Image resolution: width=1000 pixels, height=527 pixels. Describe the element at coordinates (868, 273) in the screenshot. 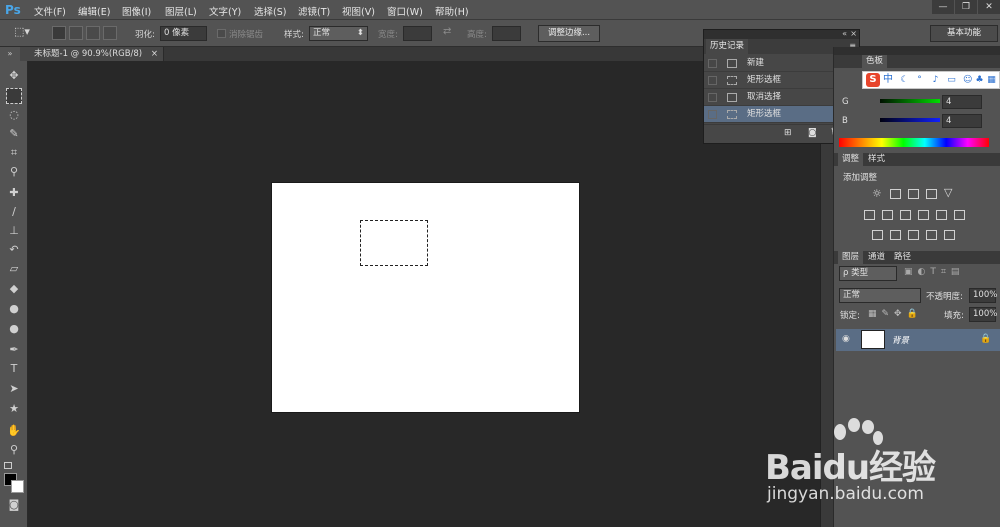

I see `layer-filter-select: ρ 类型` at that location.